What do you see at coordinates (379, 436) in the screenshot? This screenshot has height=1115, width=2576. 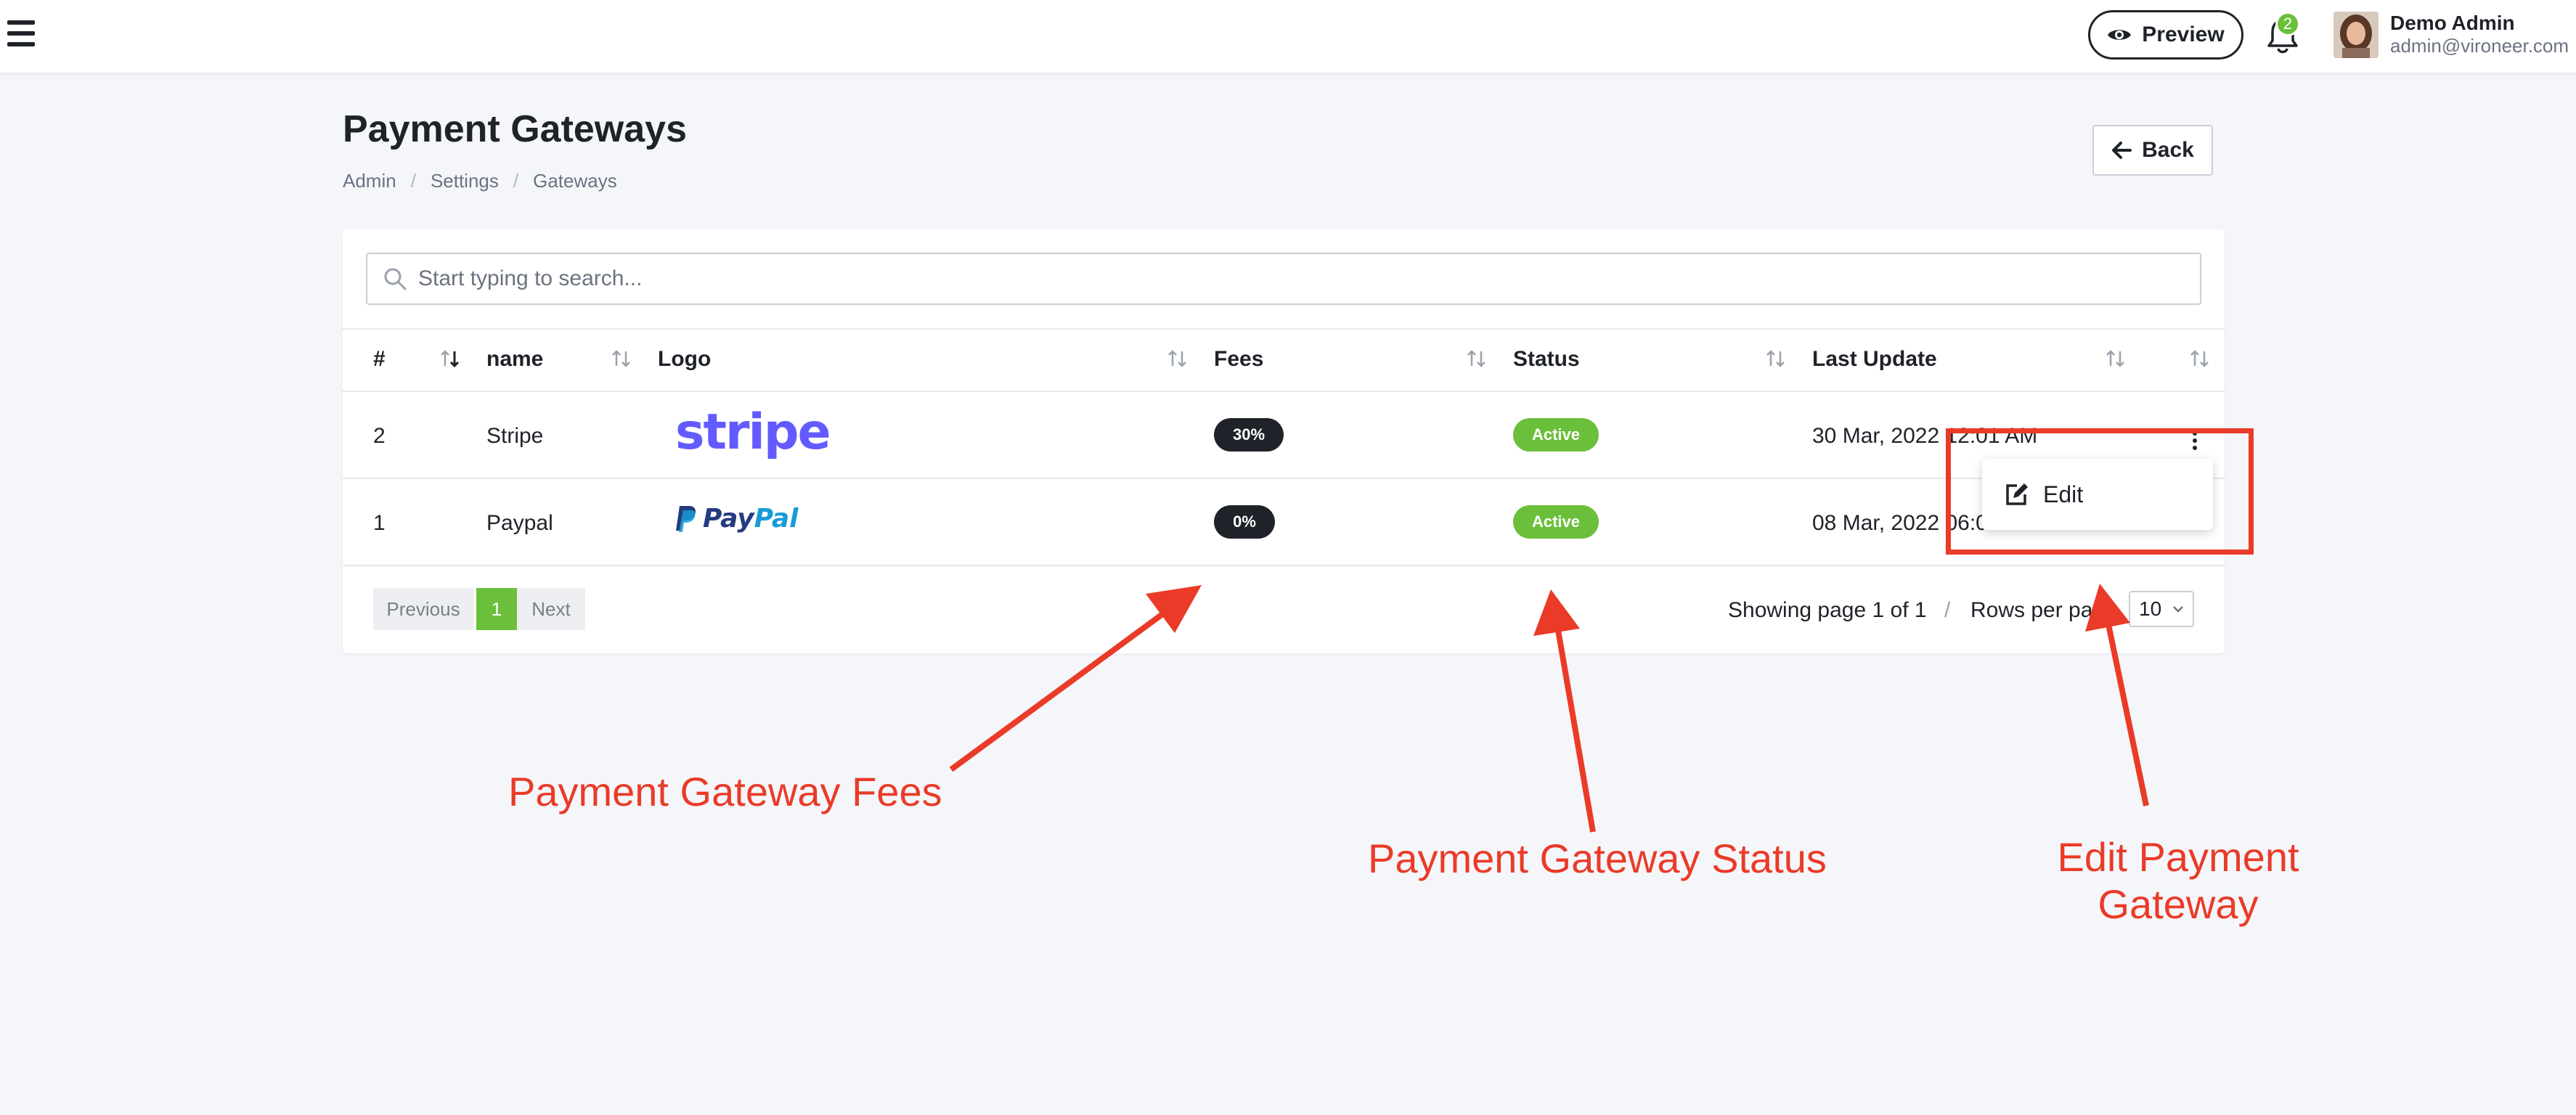 I see `row-id: 2` at bounding box center [379, 436].